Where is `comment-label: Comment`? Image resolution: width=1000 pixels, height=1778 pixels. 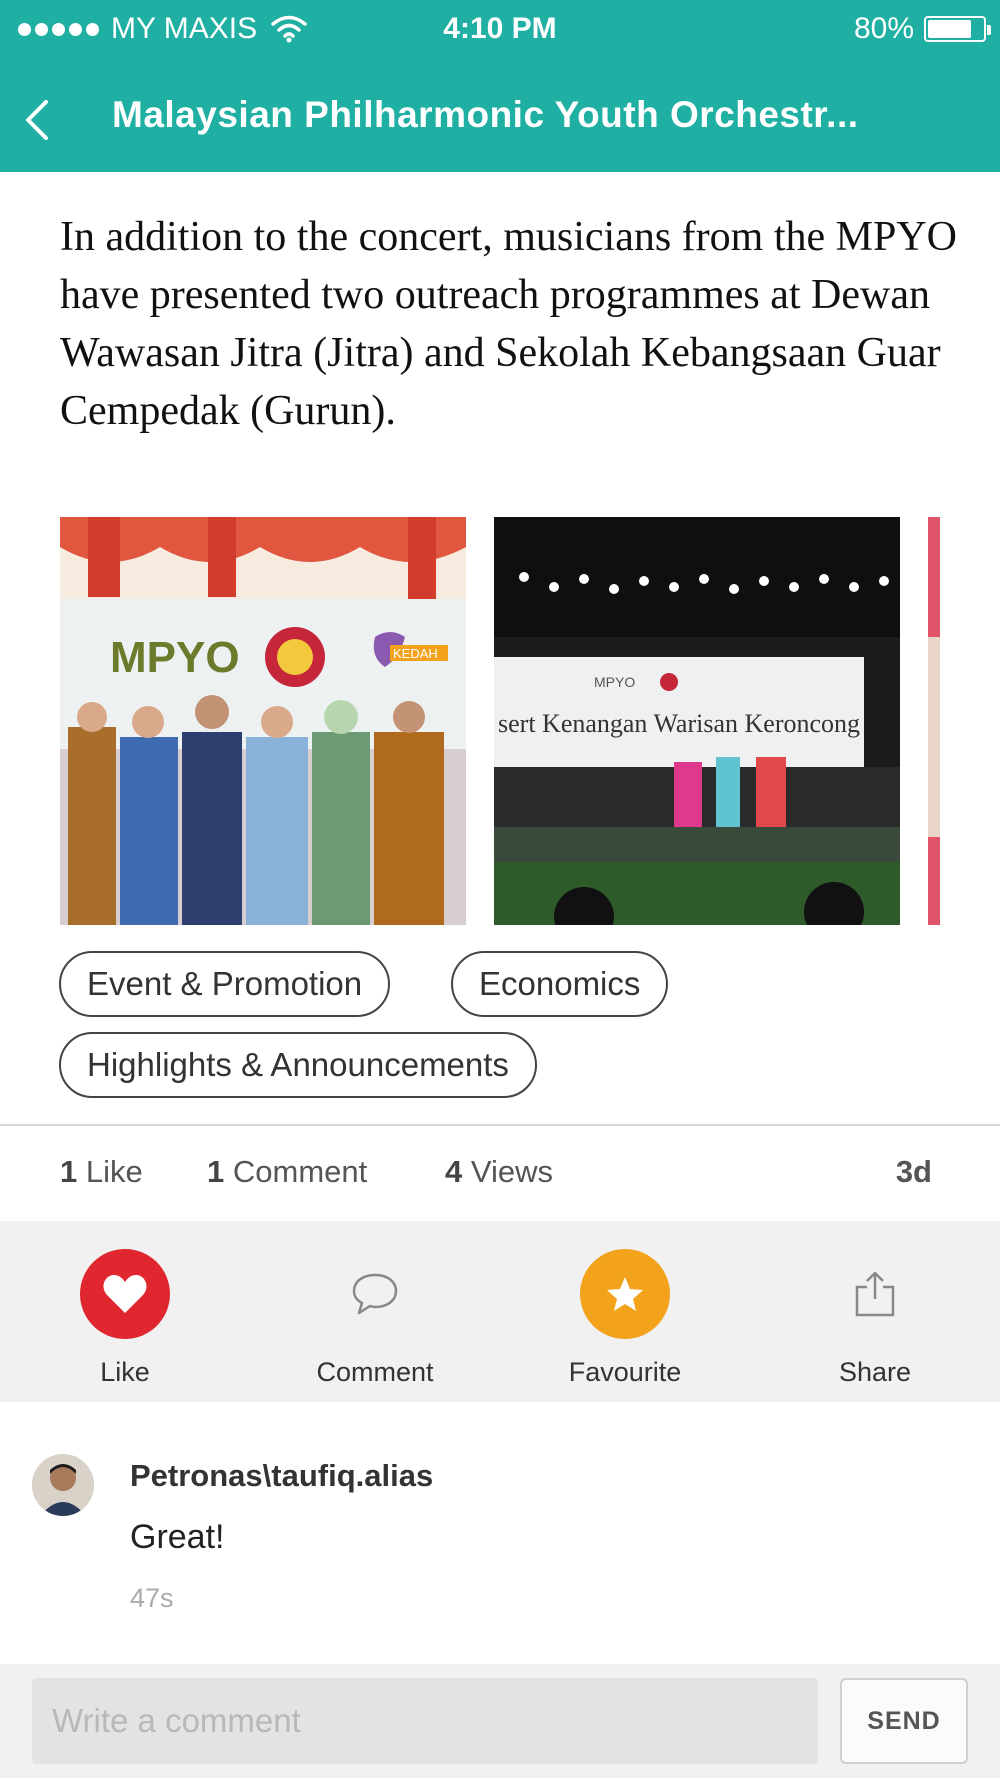 comment-label: Comment is located at coordinates (375, 1372).